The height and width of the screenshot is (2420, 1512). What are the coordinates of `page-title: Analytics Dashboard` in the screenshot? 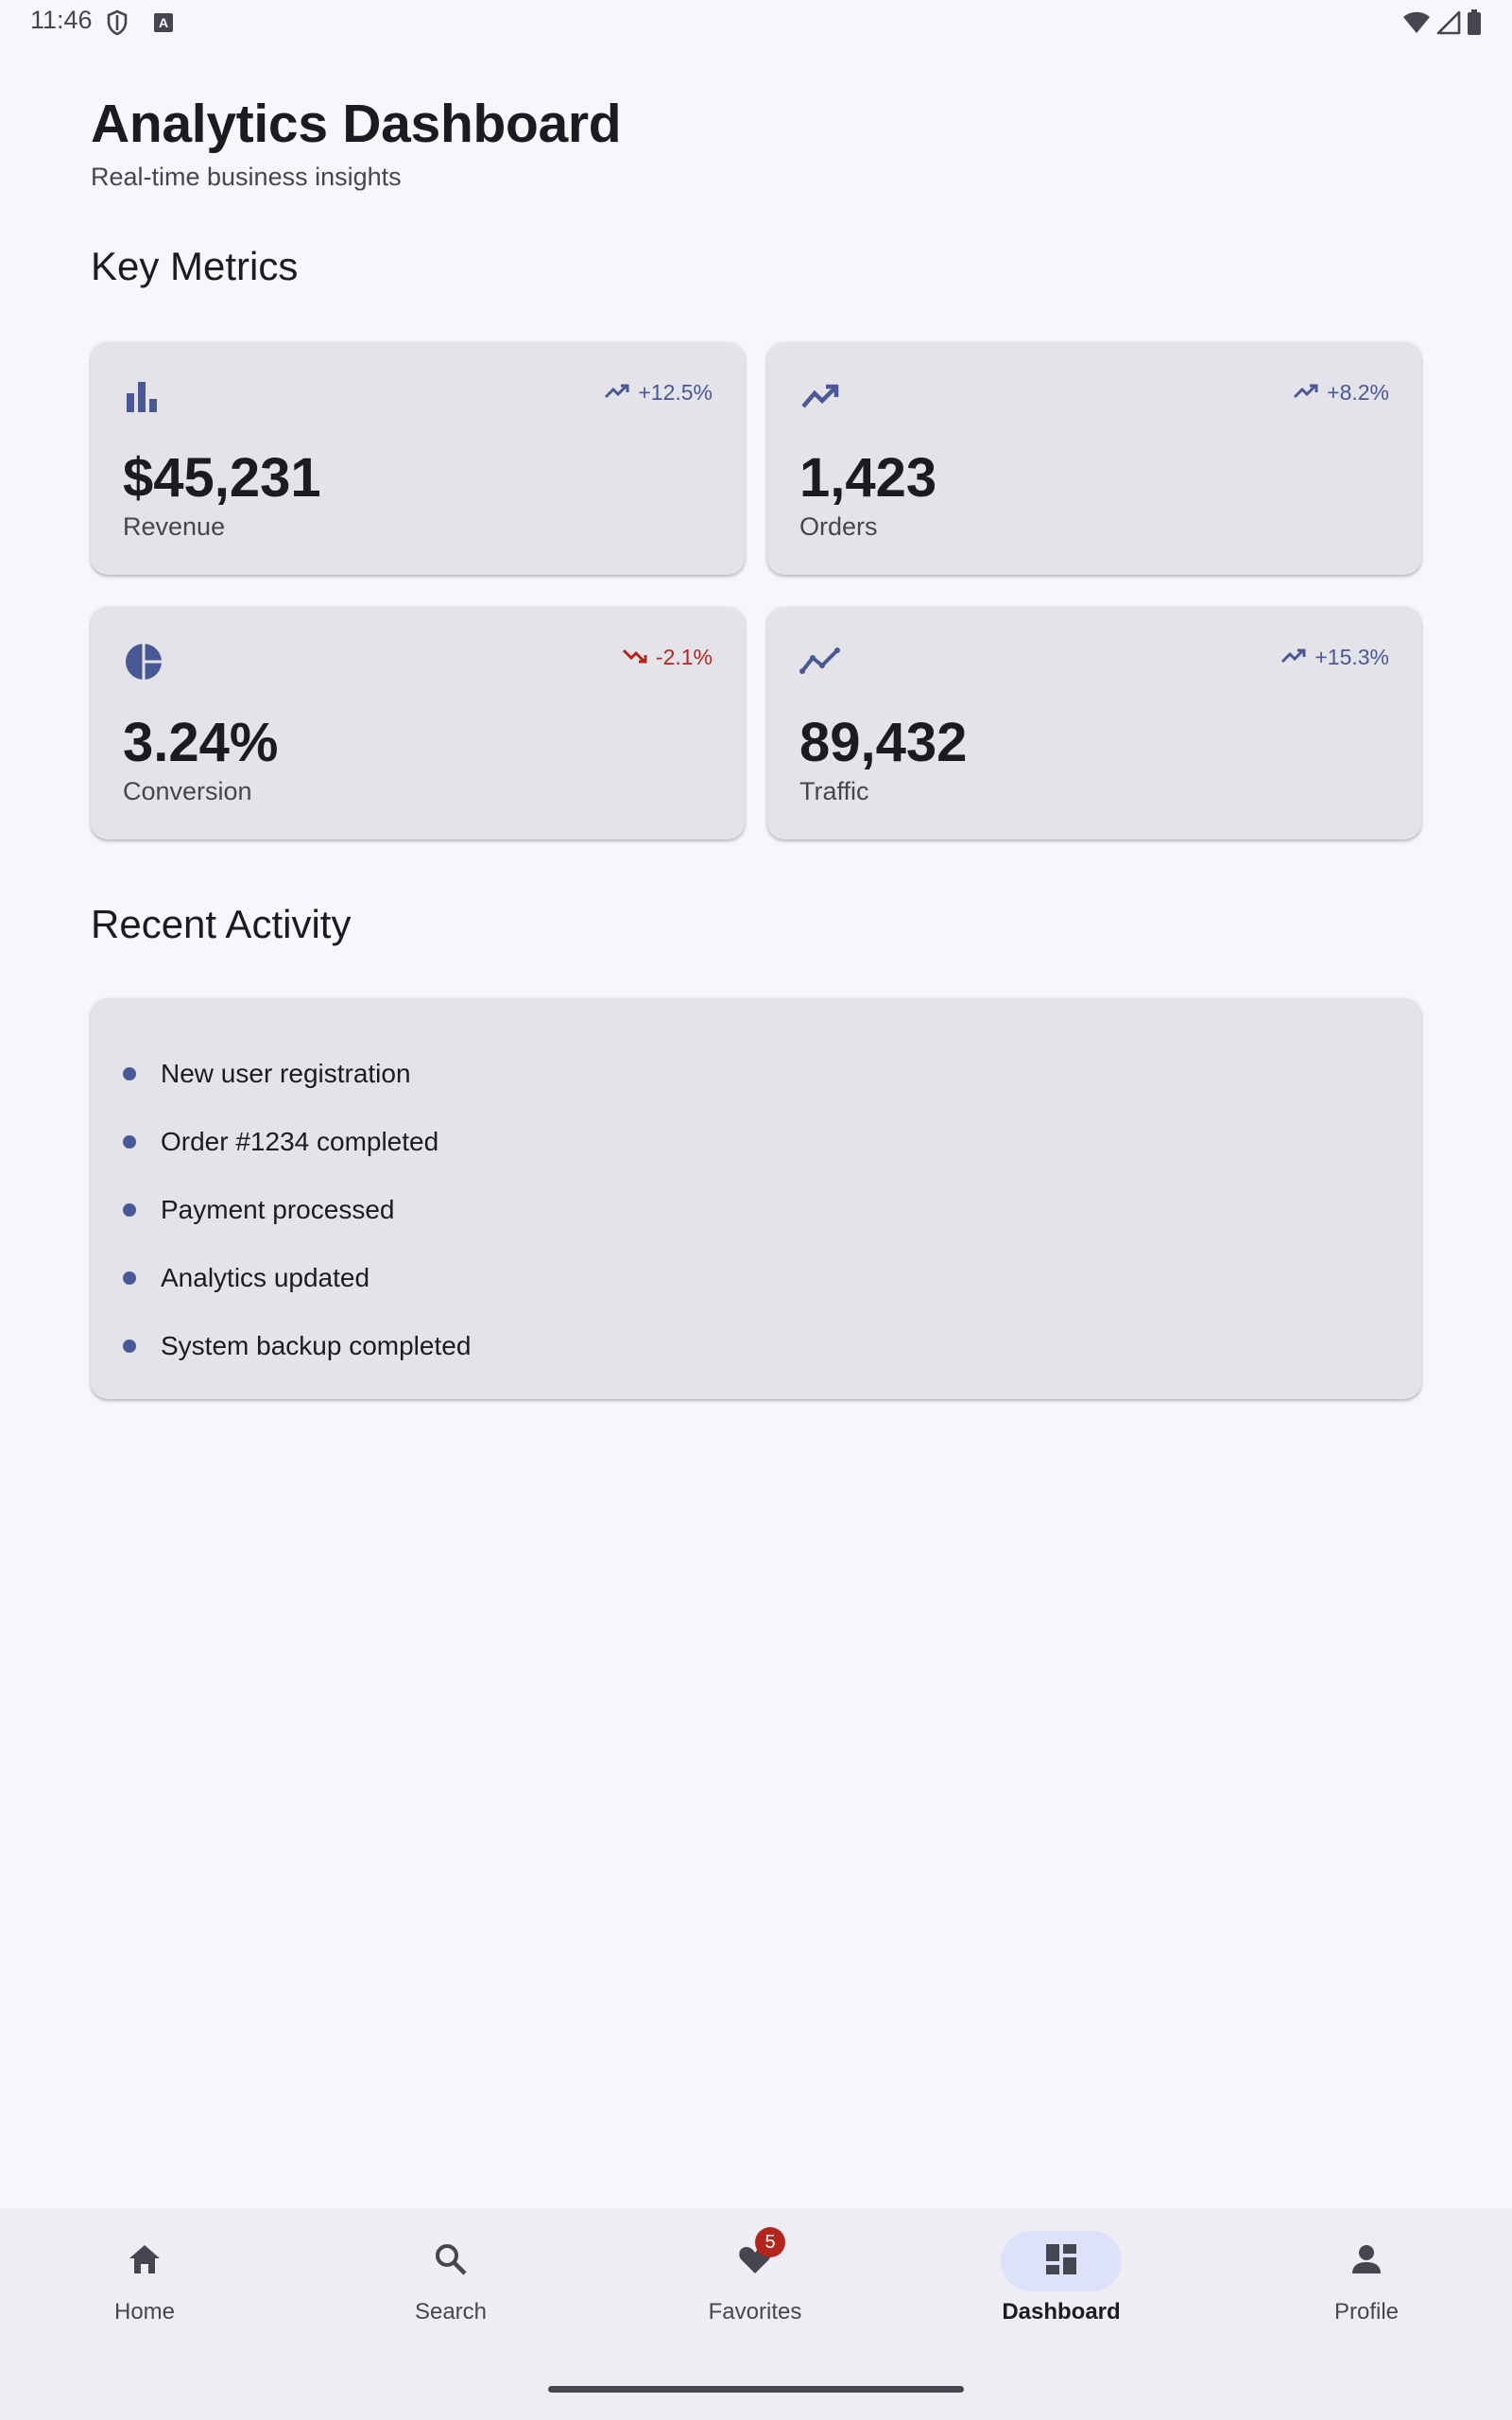 It's located at (356, 124).